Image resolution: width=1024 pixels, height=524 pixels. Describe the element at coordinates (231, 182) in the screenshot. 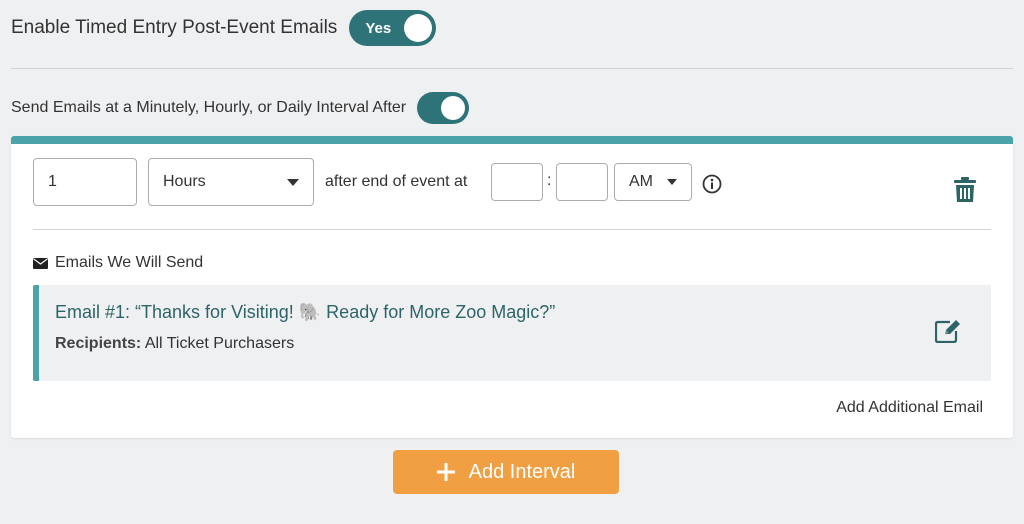

I see `interval-unit-select: Hours` at that location.